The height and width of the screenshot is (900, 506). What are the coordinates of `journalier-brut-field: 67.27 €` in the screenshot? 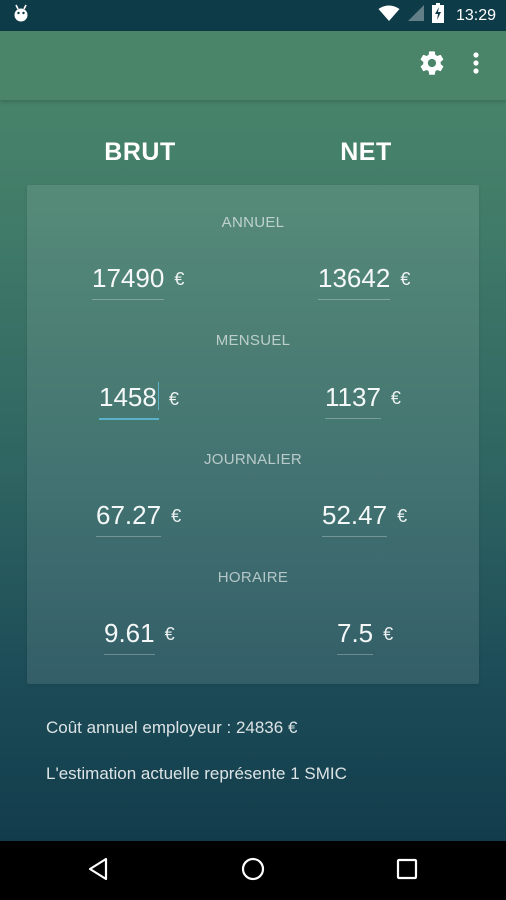 It's located at (138, 518).